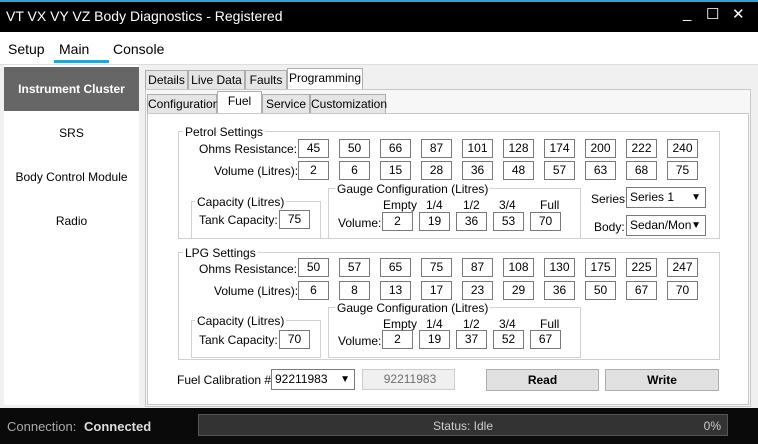  I want to click on lpg-ohms-input: 57, so click(354, 267).